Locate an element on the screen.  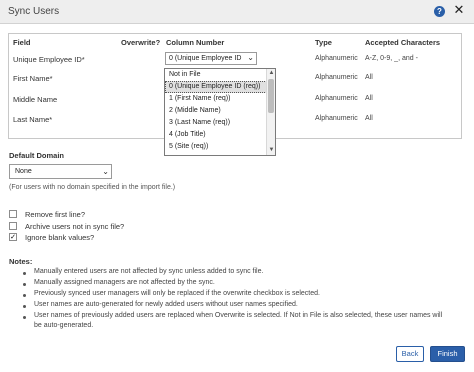
dropdown-option: 3 (Last Name (req)) is located at coordinates (216, 123).